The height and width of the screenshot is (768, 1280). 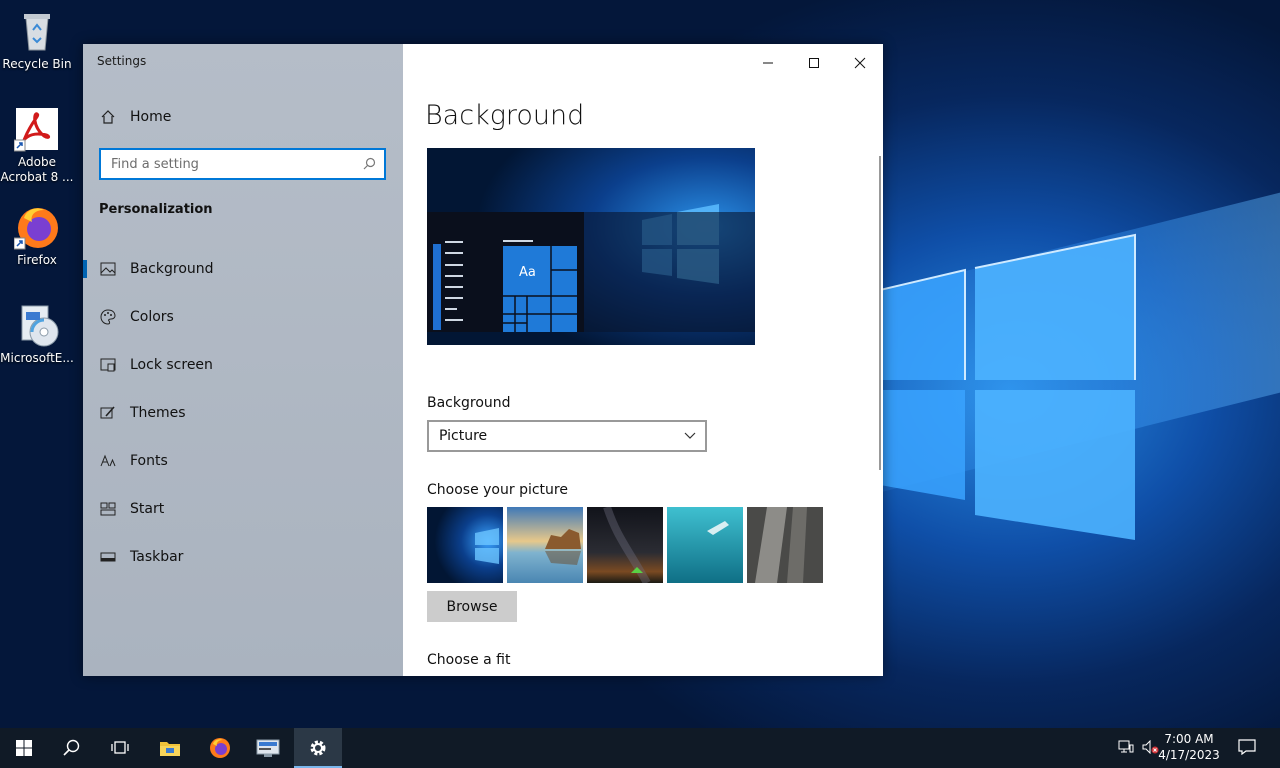 I want to click on picture-thumbnail-windows, so click(x=465, y=545).